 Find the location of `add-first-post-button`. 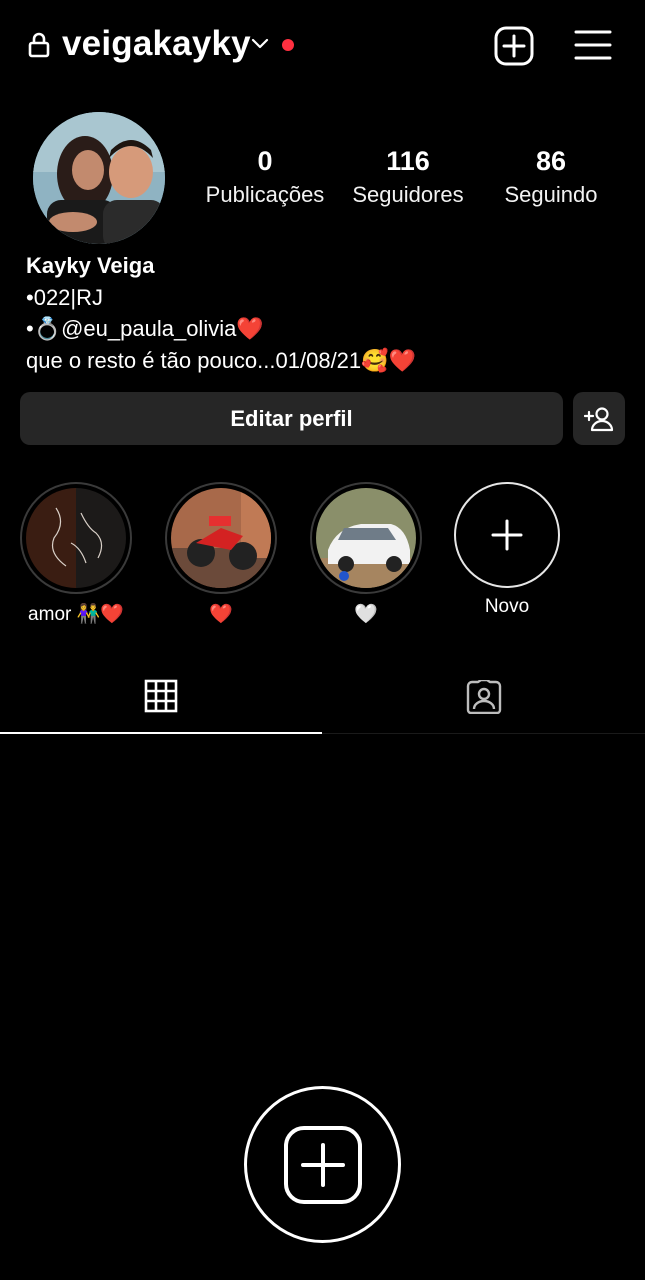

add-first-post-button is located at coordinates (322, 1164).